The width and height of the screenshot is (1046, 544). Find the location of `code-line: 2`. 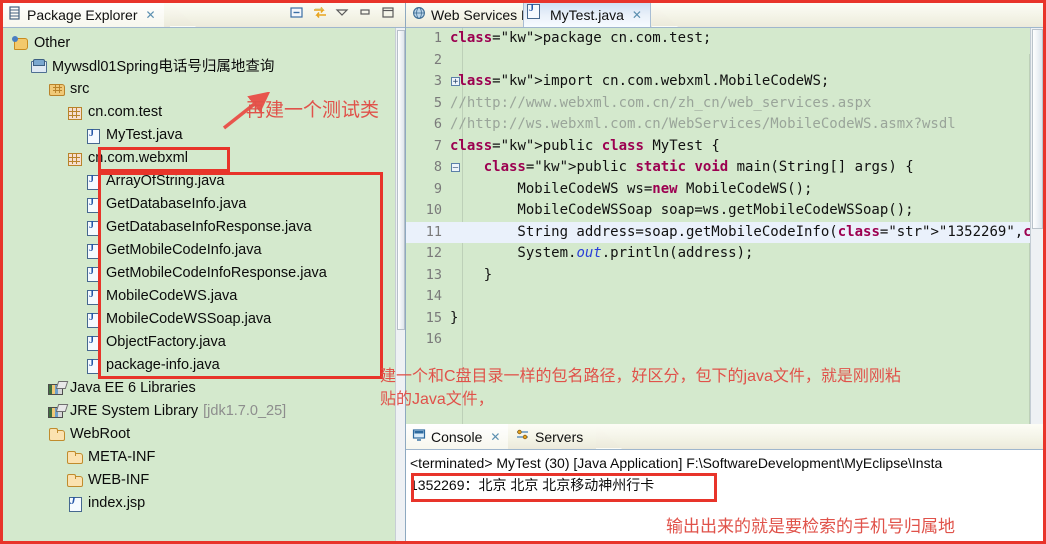

code-line: 2 is located at coordinates (725, 61).